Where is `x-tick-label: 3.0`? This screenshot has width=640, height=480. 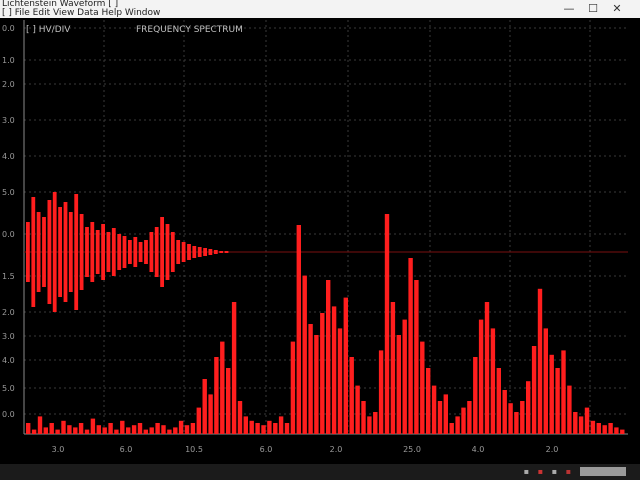 x-tick-label: 3.0 is located at coordinates (58, 449).